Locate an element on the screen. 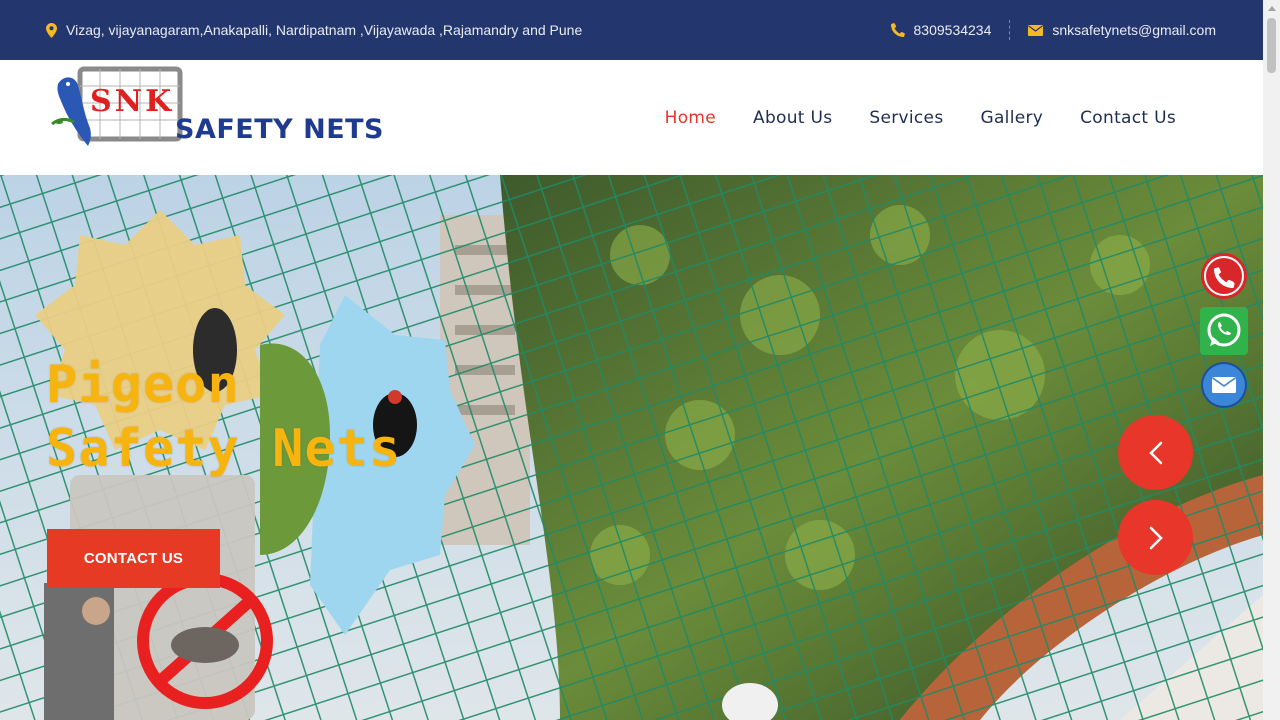 The height and width of the screenshot is (720, 1280). contact-us-button: CONTACT US is located at coordinates (133, 558).